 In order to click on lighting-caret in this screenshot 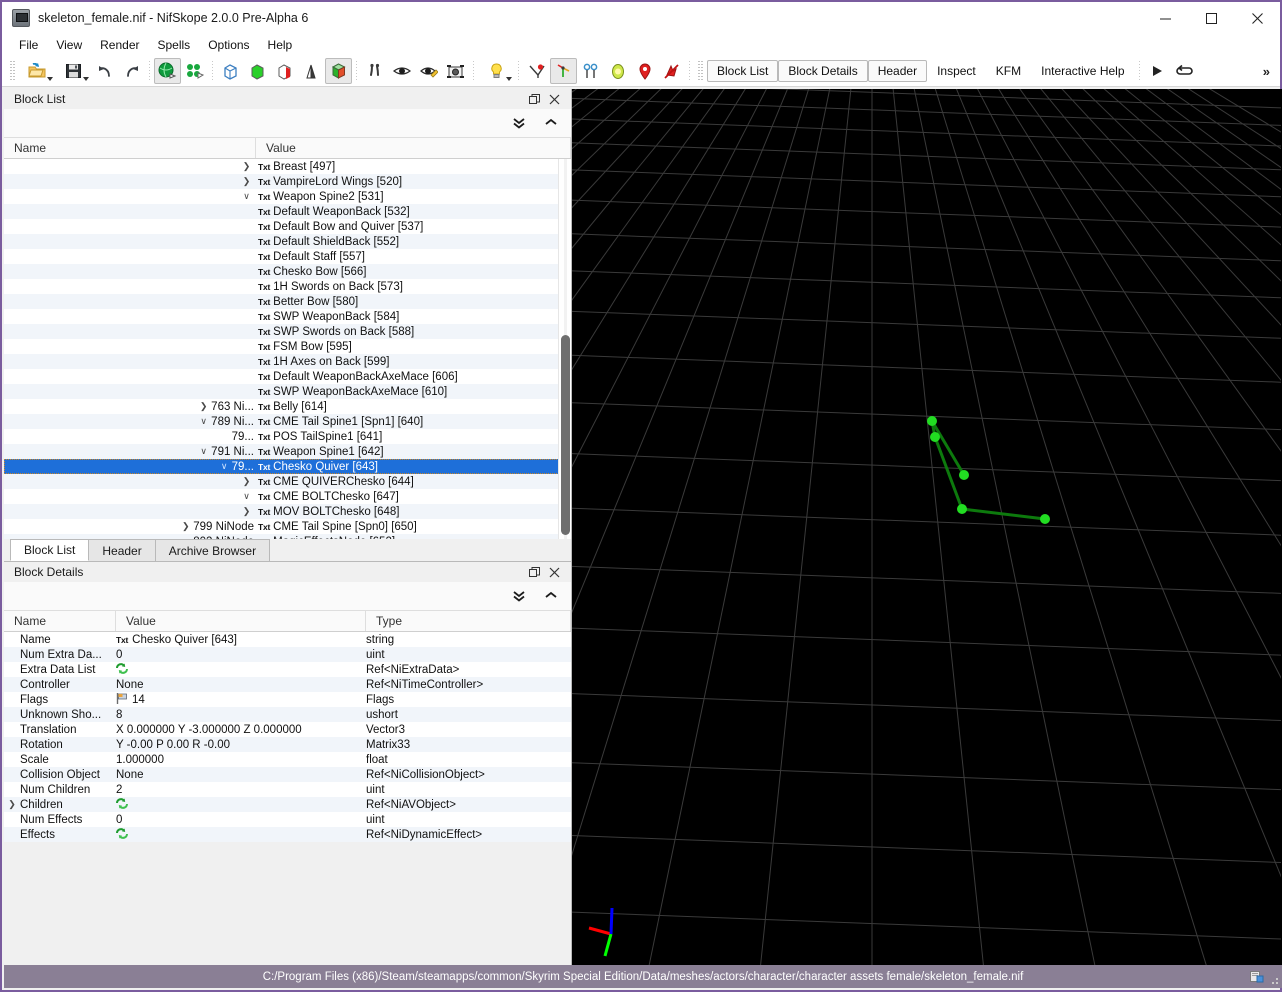, I will do `click(509, 79)`.